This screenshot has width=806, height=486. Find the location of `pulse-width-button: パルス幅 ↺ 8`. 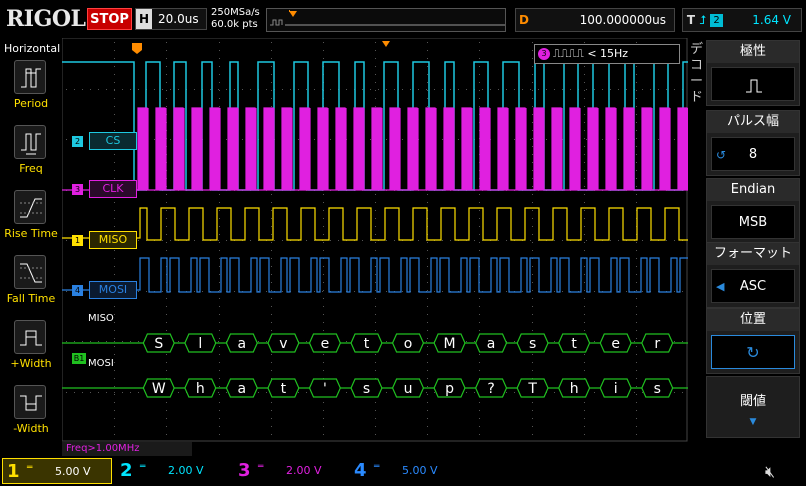

pulse-width-button: パルス幅 ↺ 8 is located at coordinates (753, 143).